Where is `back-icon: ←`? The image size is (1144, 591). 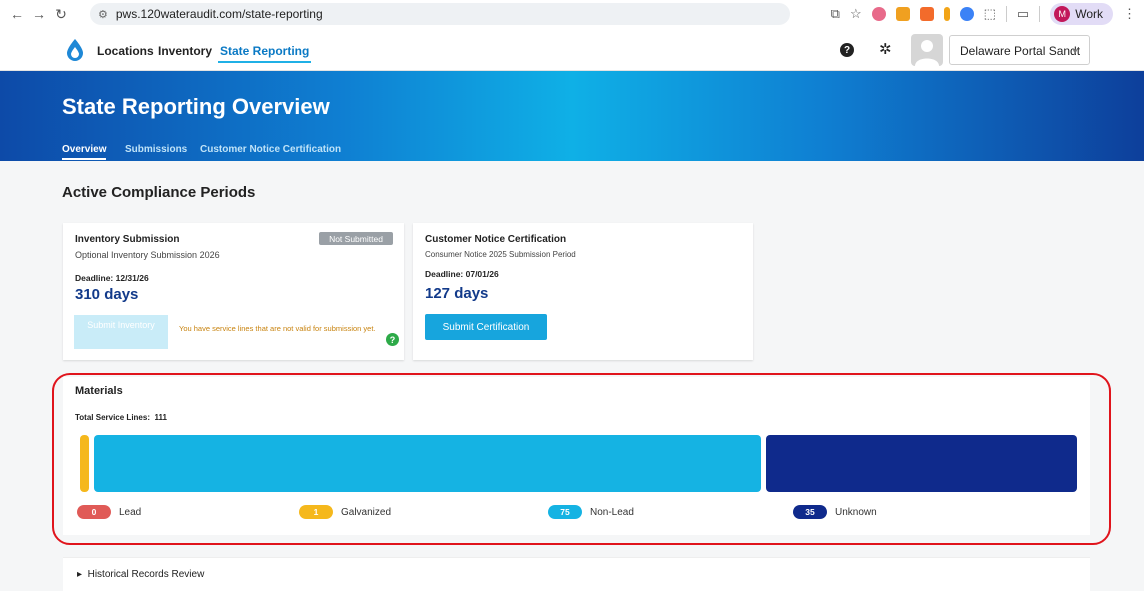
back-icon: ← is located at coordinates (17, 14).